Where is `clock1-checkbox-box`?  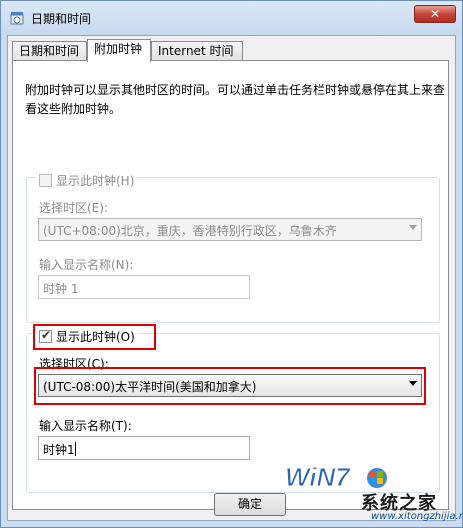 clock1-checkbox-box is located at coordinates (45, 180).